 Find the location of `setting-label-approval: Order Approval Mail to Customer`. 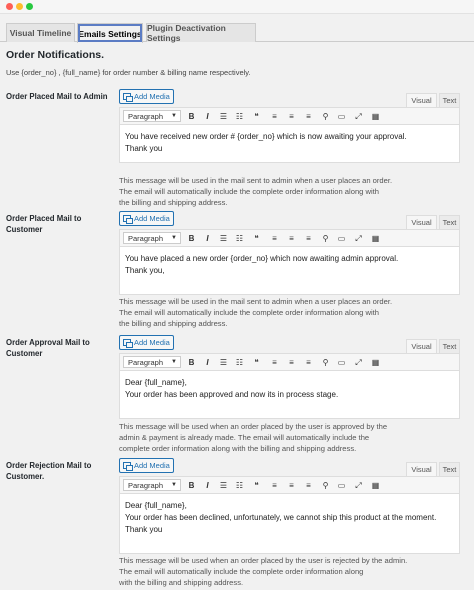

setting-label-approval: Order Approval Mail to Customer is located at coordinates (48, 348).